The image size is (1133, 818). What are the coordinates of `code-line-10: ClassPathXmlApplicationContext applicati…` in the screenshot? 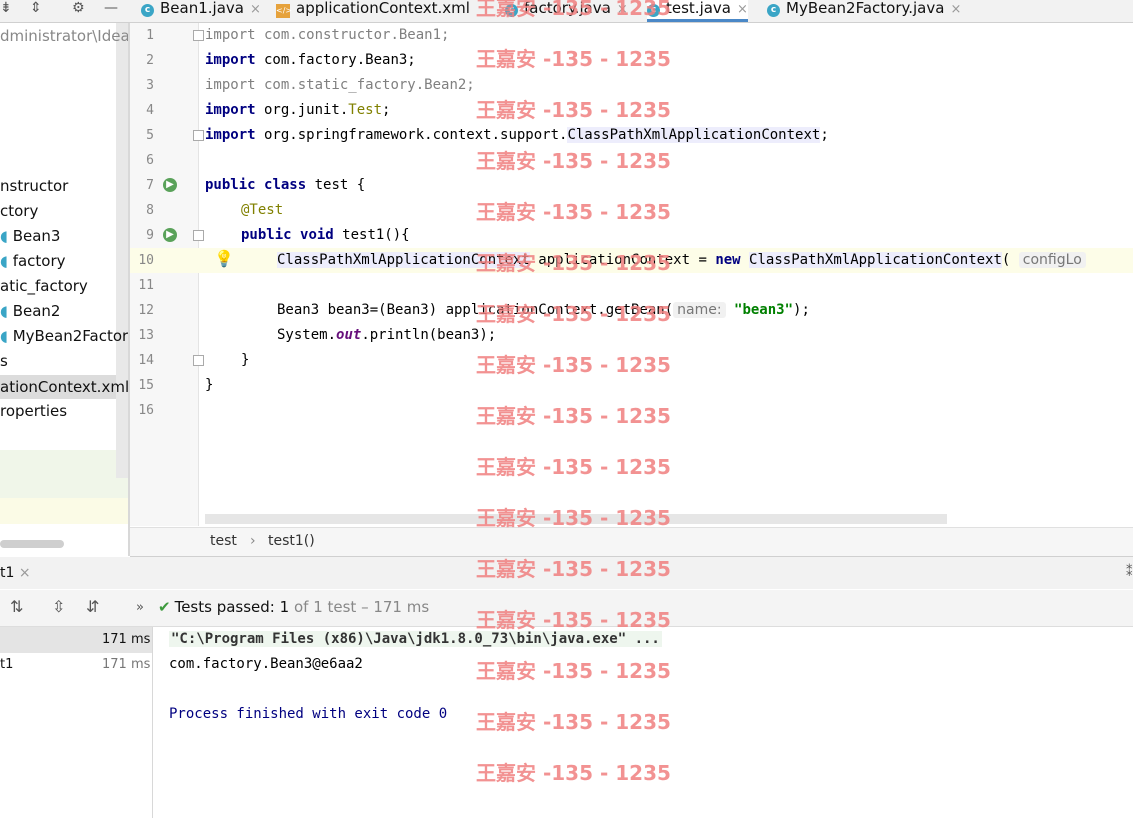 It's located at (681, 260).